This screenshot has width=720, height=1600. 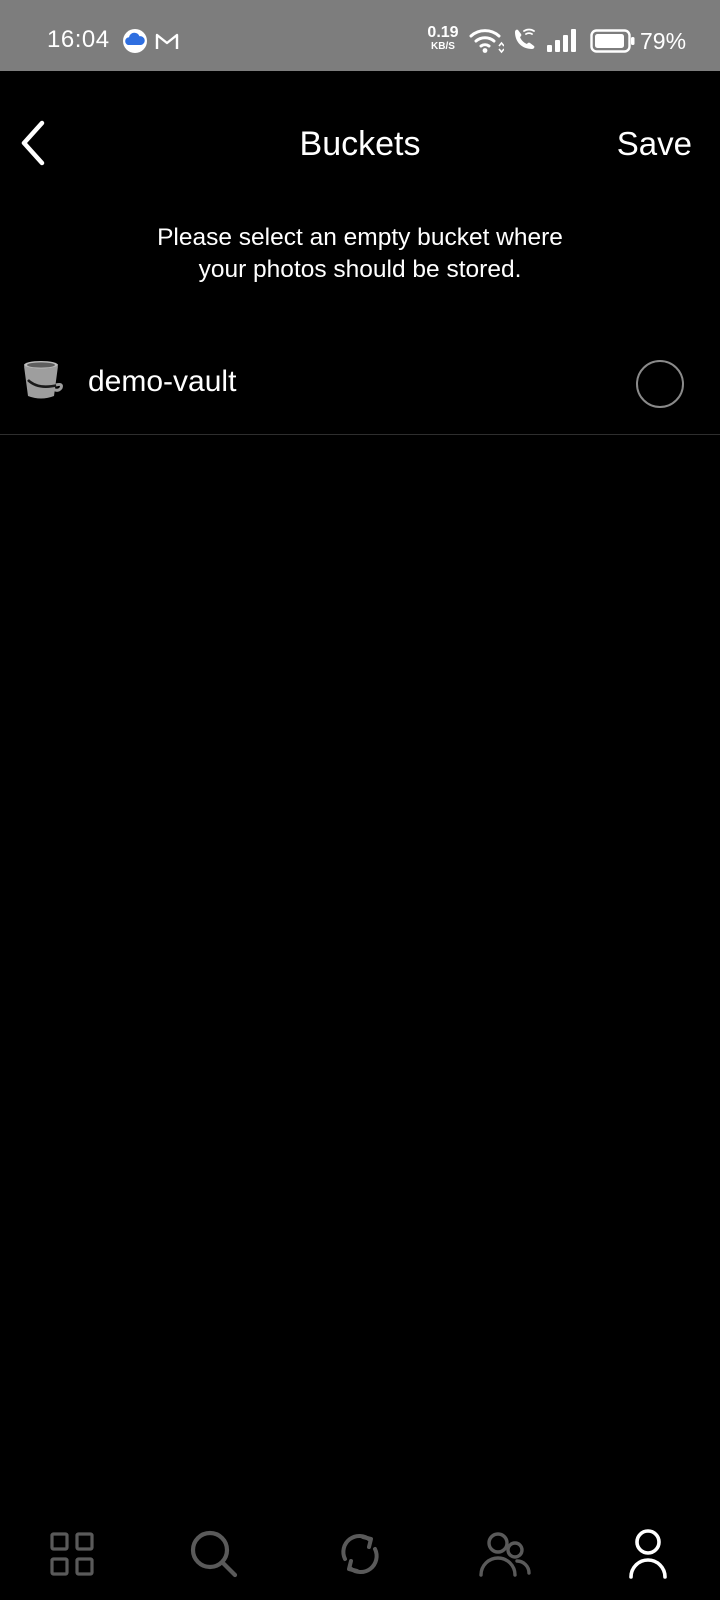 I want to click on instructions-line-1: Please select an empty bucket where, so click(x=360, y=237).